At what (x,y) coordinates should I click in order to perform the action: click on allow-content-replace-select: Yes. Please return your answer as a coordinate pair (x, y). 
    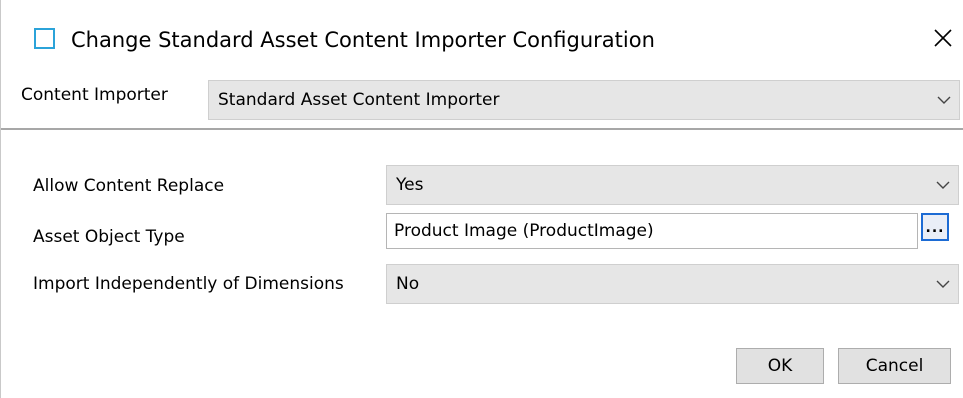
    Looking at the image, I should click on (672, 185).